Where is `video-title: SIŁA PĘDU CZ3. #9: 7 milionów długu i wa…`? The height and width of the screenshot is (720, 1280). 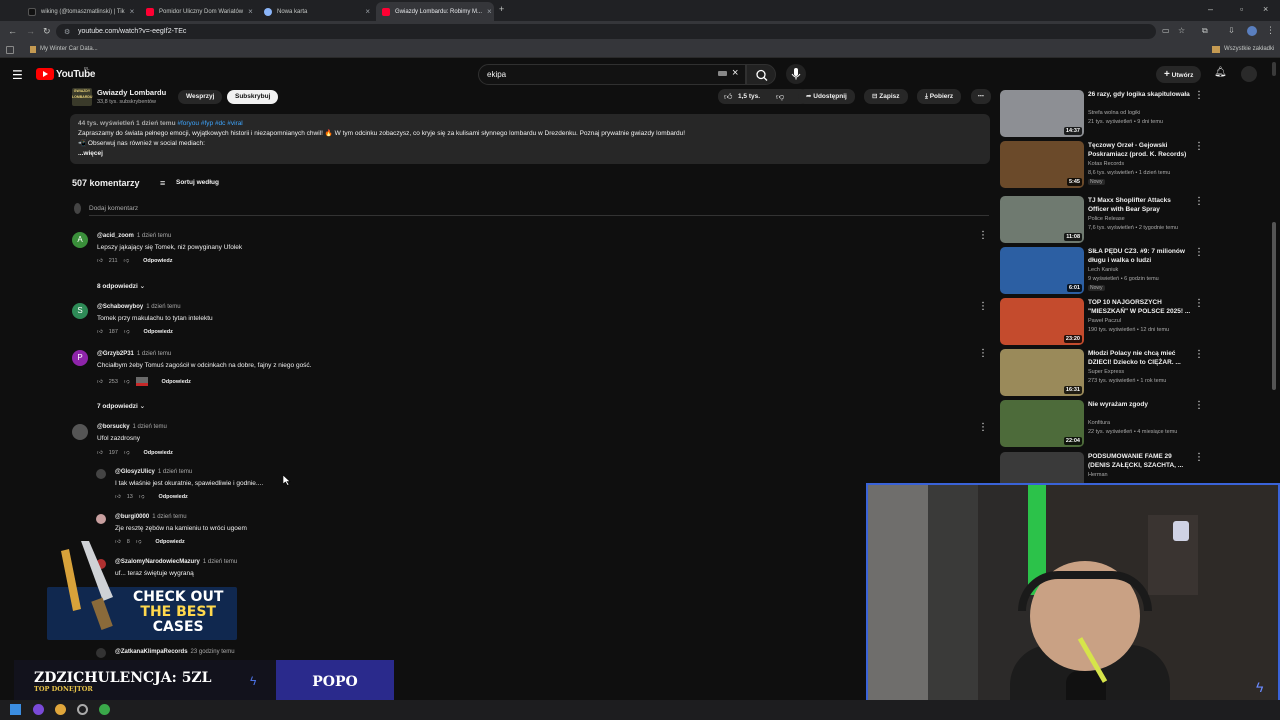
video-title: SIŁA PĘDU CZ3. #9: 7 milionów długu i wa… is located at coordinates (1140, 256).